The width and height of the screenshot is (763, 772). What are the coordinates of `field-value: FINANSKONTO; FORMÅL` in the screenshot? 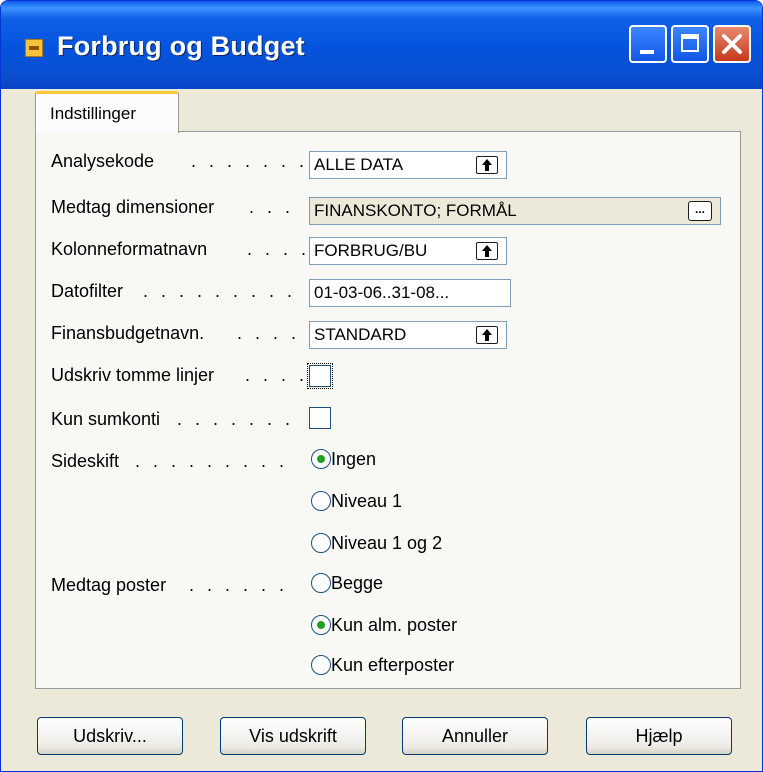 It's located at (415, 210).